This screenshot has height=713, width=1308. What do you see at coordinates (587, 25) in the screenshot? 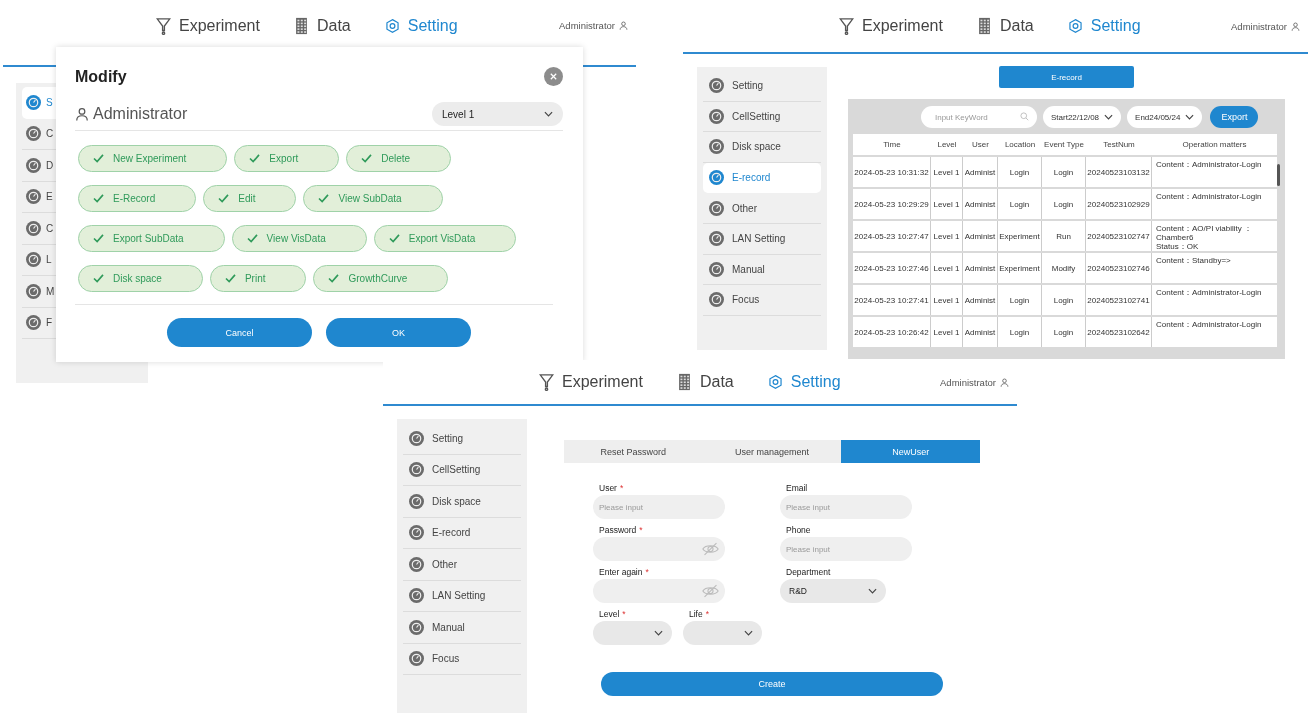
I see `user-name: Administrator` at bounding box center [587, 25].